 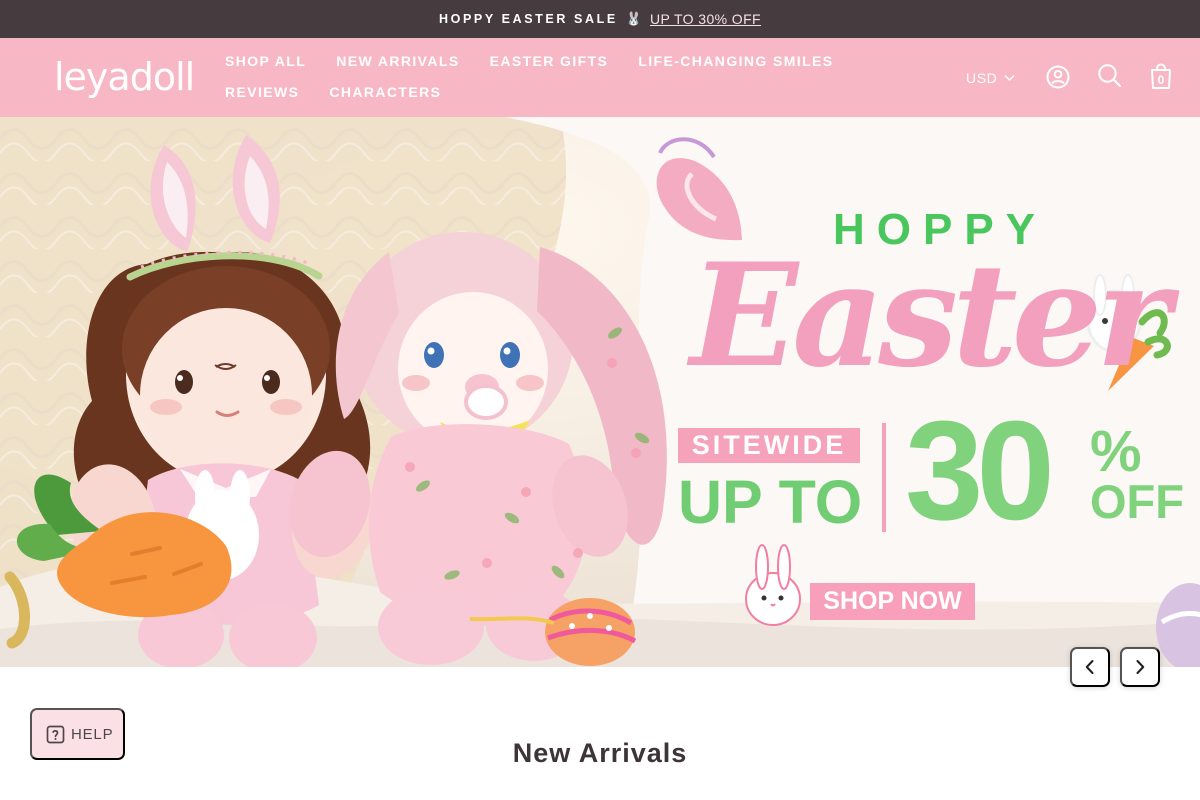 What do you see at coordinates (1058, 77) in the screenshot?
I see `user-icon` at bounding box center [1058, 77].